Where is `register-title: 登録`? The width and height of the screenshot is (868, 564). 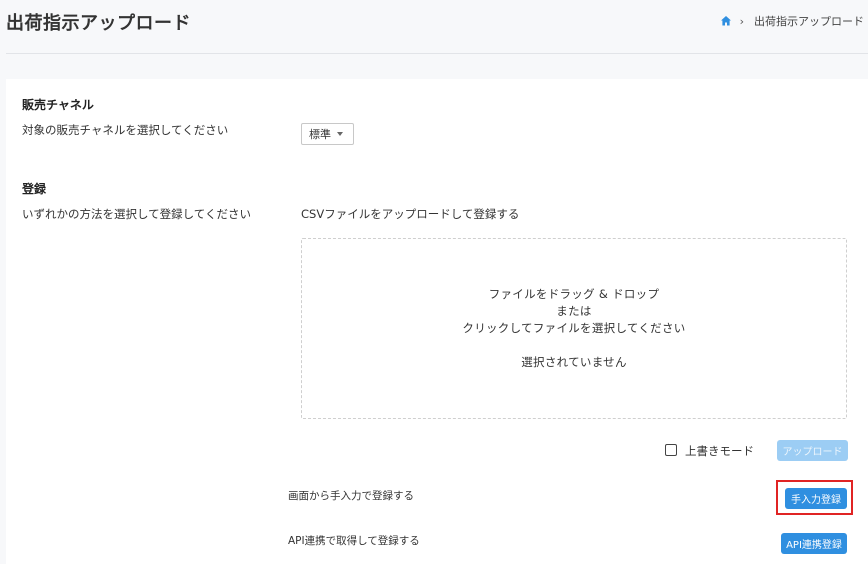
register-title: 登録 is located at coordinates (34, 189).